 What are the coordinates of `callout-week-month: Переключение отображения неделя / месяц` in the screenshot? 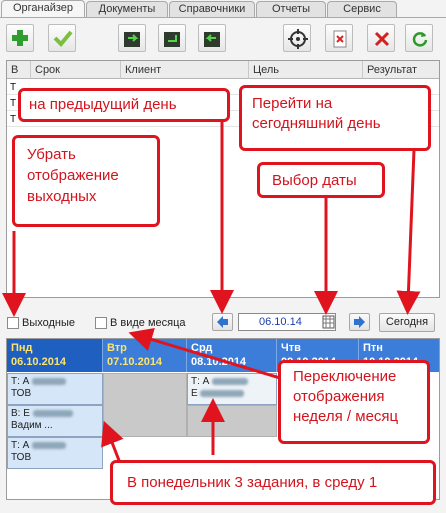 It's located at (354, 402).